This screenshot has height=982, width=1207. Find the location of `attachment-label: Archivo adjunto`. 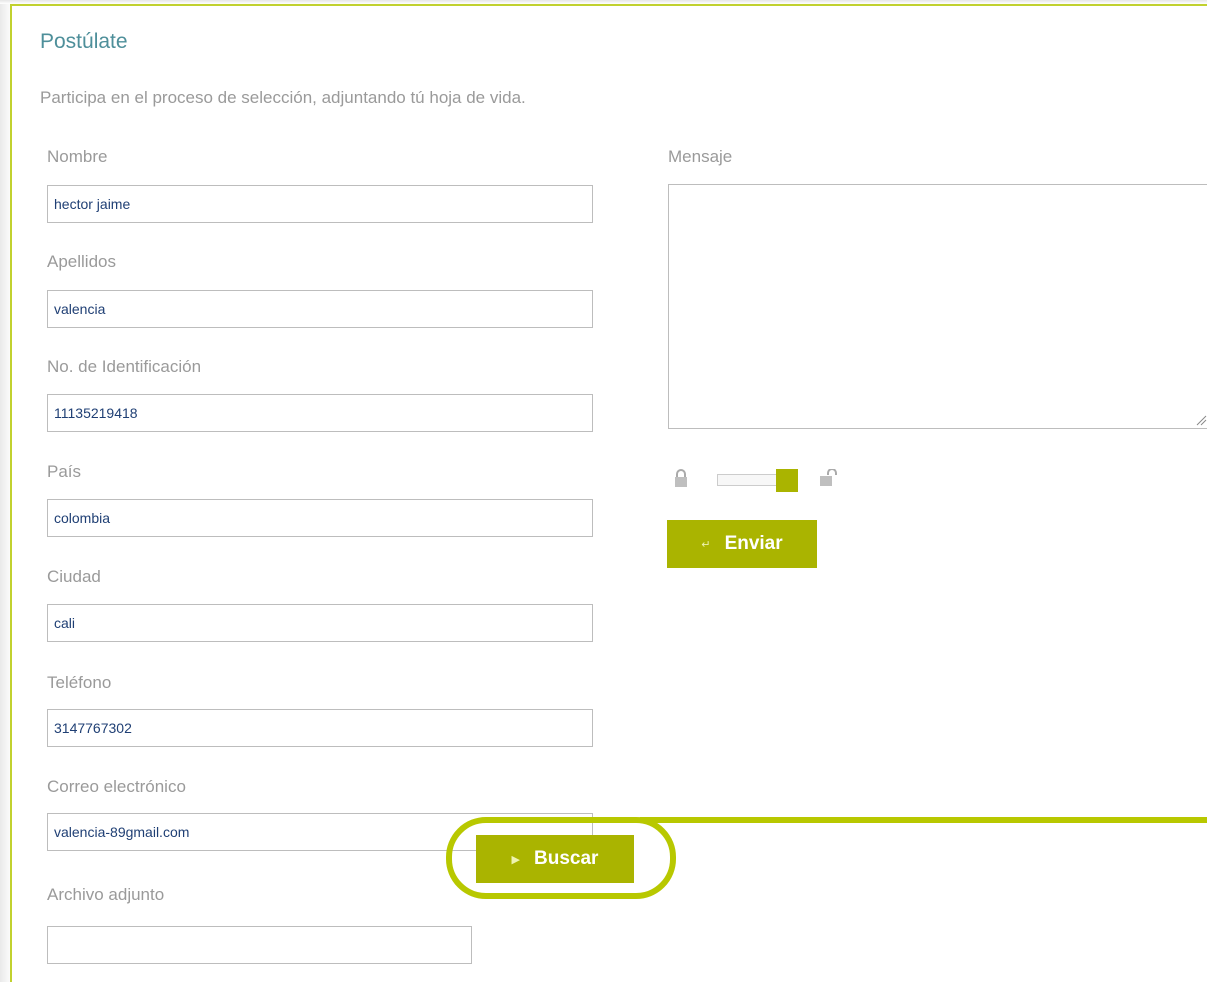

attachment-label: Archivo adjunto is located at coordinates (106, 894).